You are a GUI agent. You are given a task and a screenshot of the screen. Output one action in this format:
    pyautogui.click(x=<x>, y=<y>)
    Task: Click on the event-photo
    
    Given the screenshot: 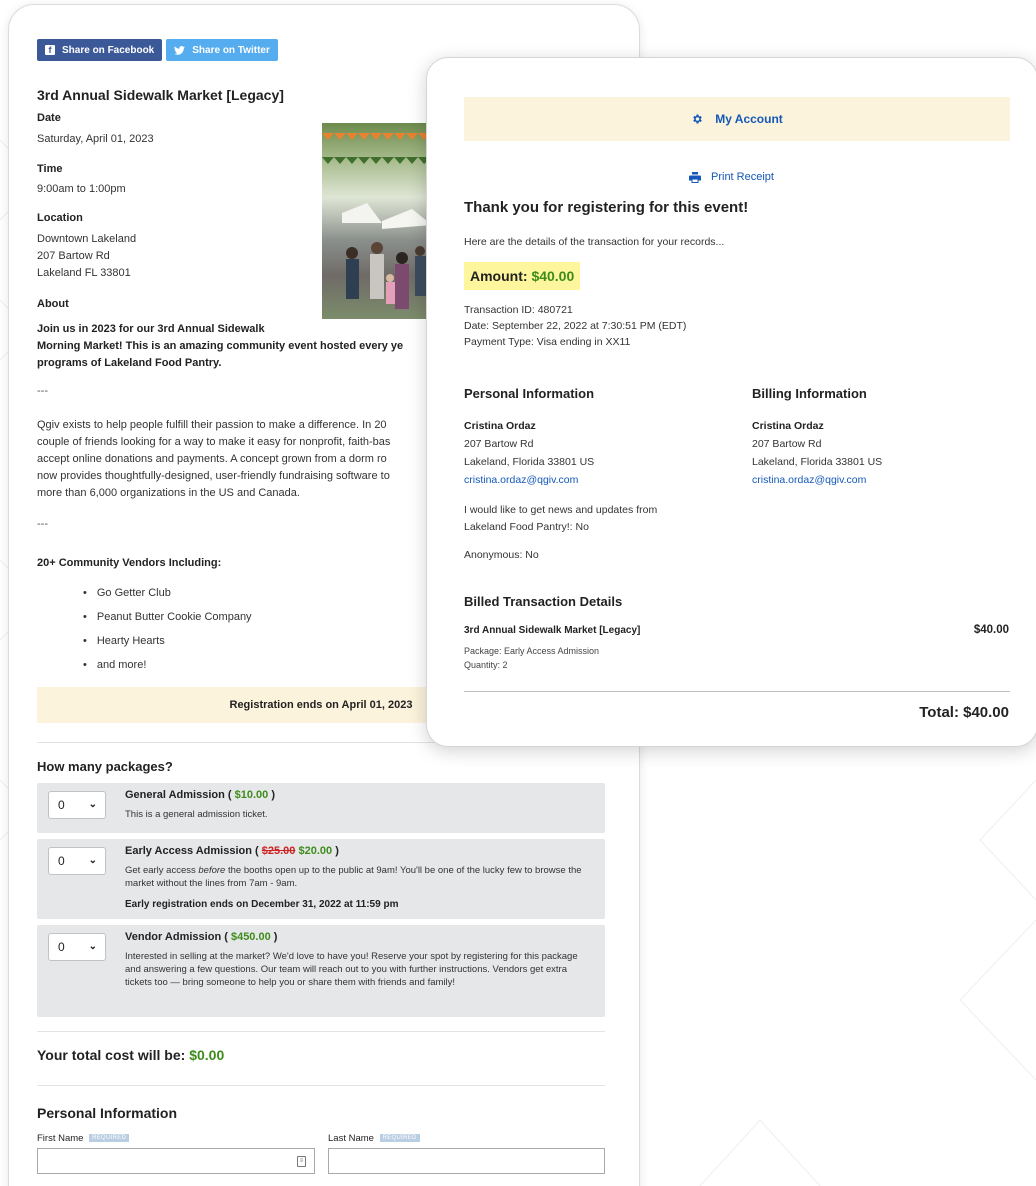 What is the action you would take?
    pyautogui.click(x=377, y=221)
    